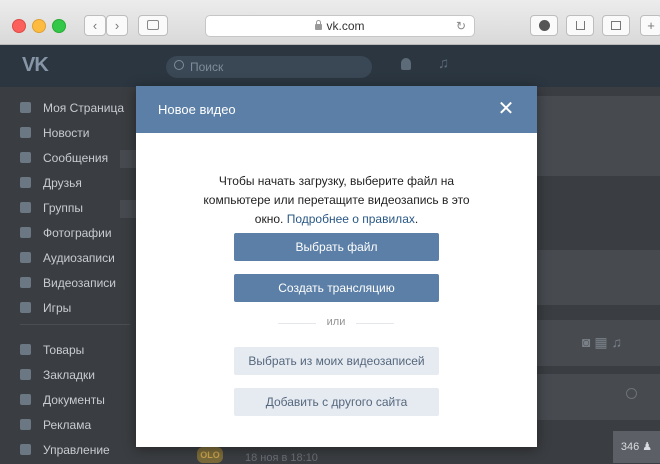 This screenshot has height=464, width=660. I want to click on or-divider-right, so click(375, 323).